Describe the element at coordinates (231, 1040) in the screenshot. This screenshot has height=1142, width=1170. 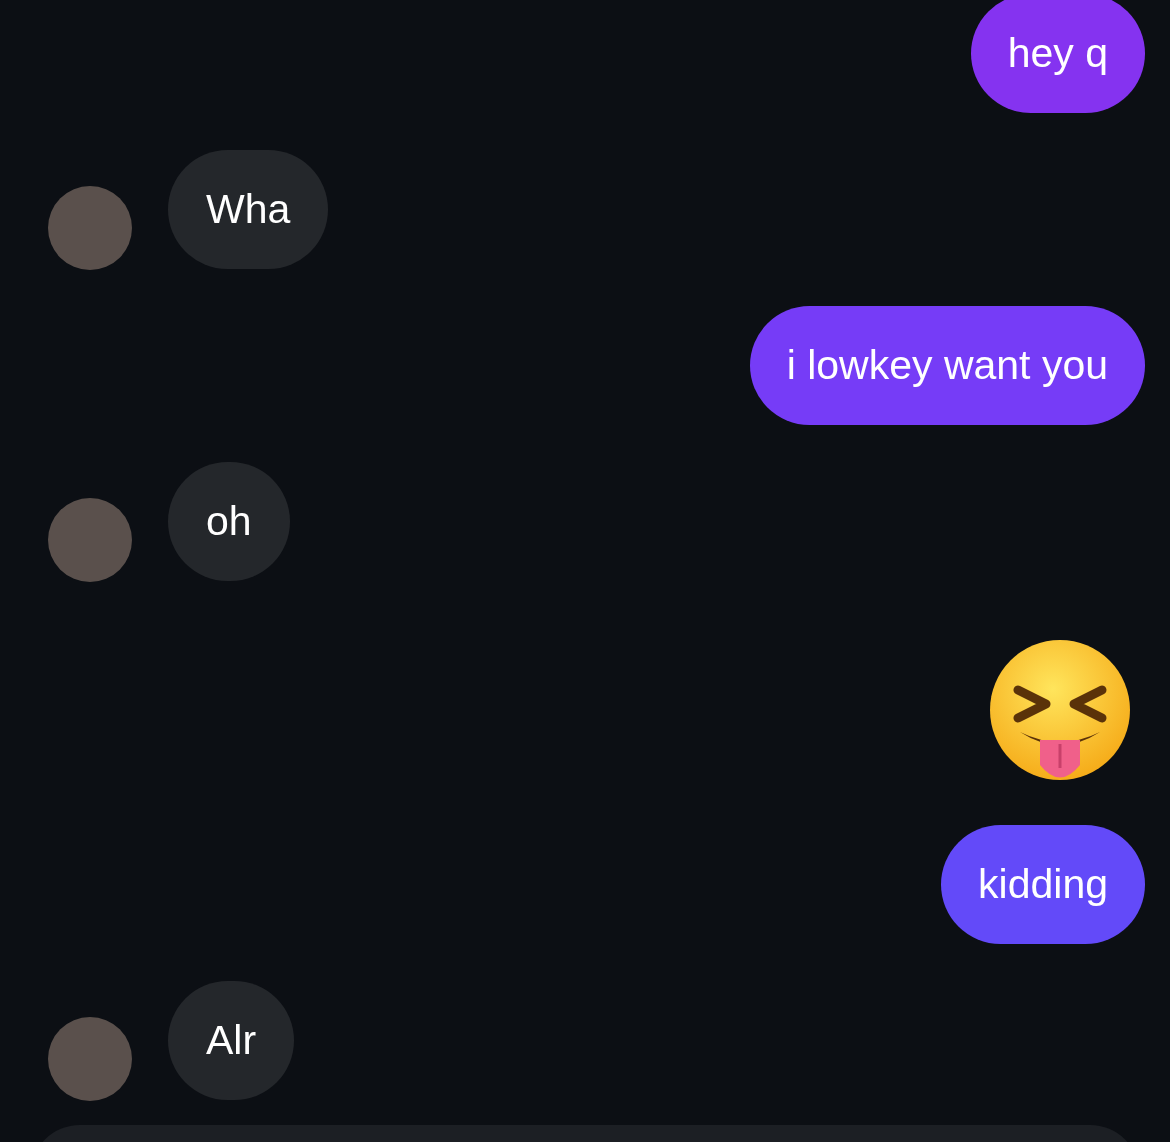
I see `received-message-bubble: Alr` at that location.